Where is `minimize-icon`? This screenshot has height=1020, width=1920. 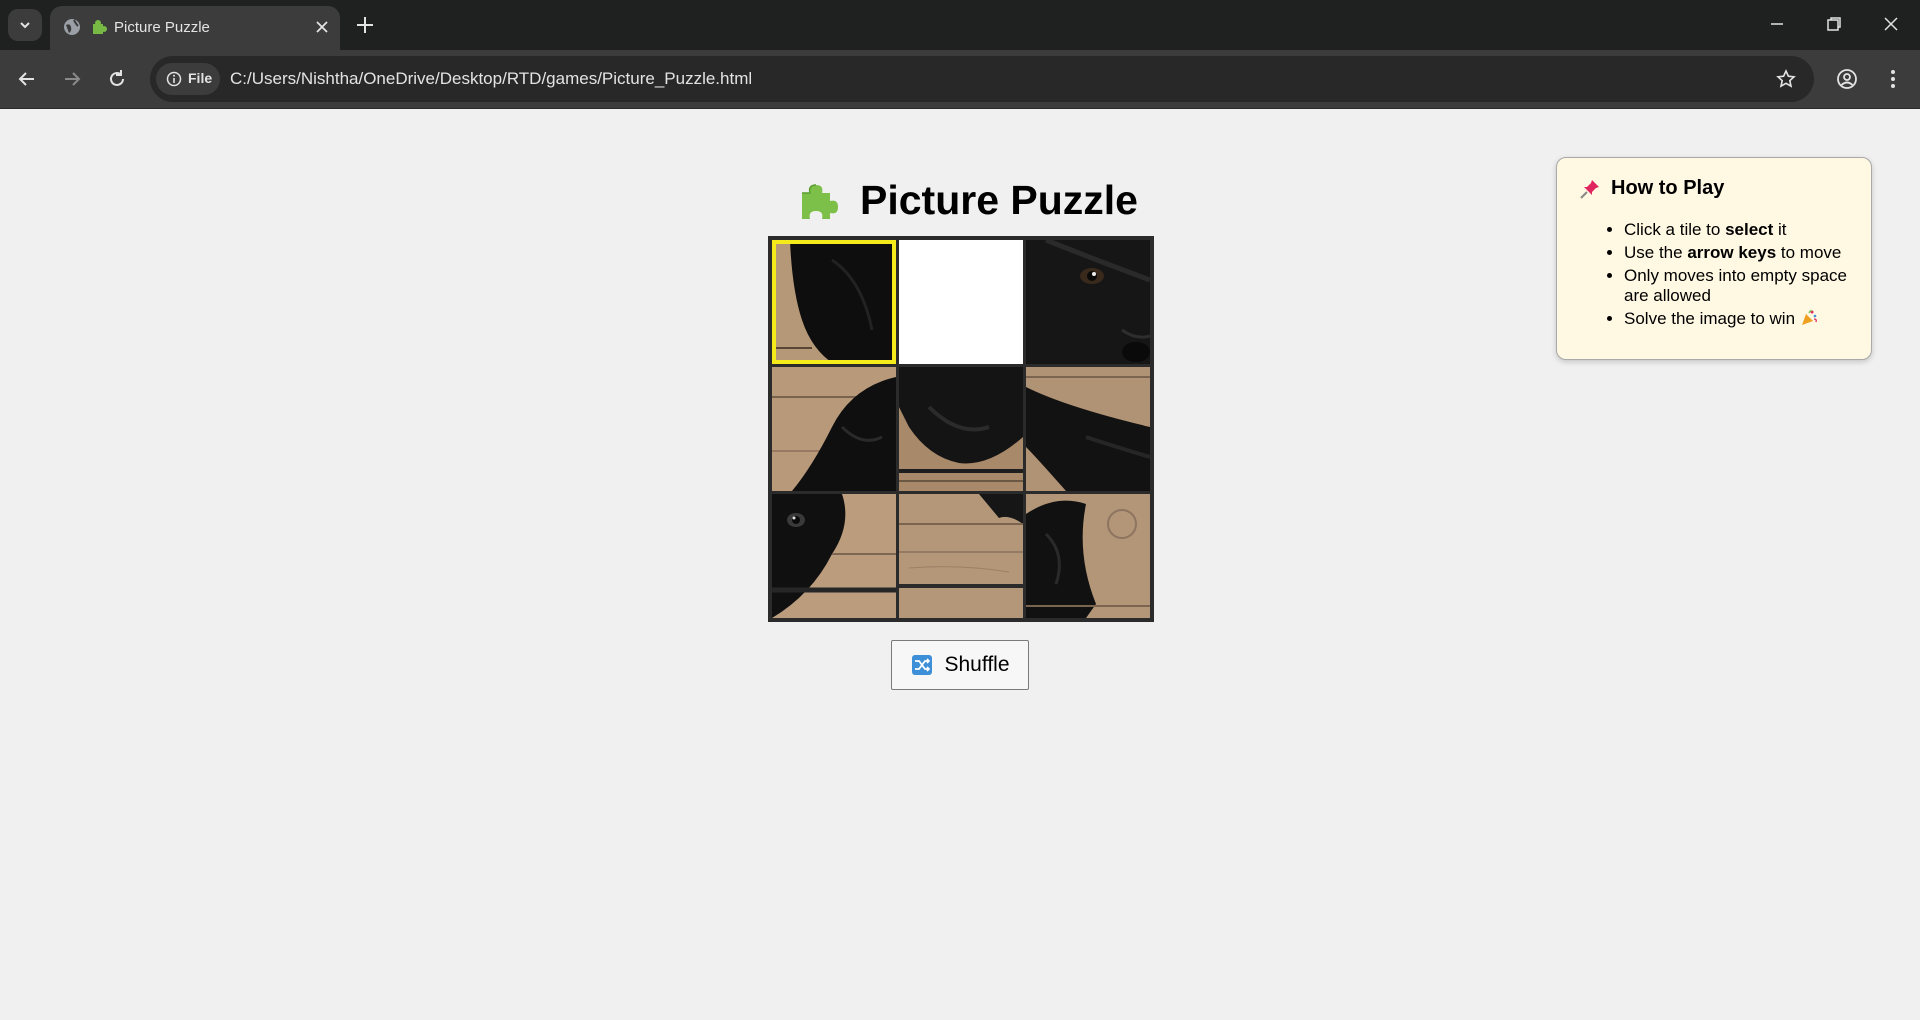 minimize-icon is located at coordinates (1777, 24).